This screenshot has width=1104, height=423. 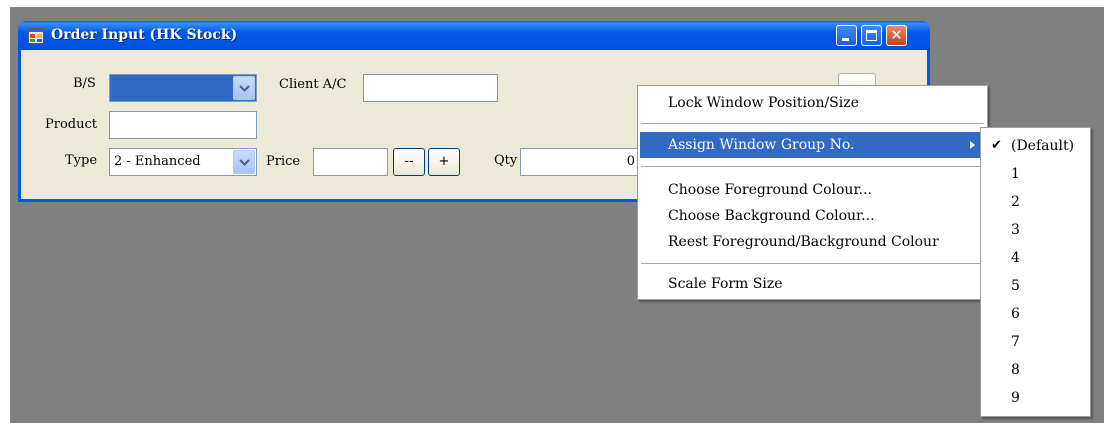 I want to click on submenu-item-label: 6, so click(x=1015, y=314).